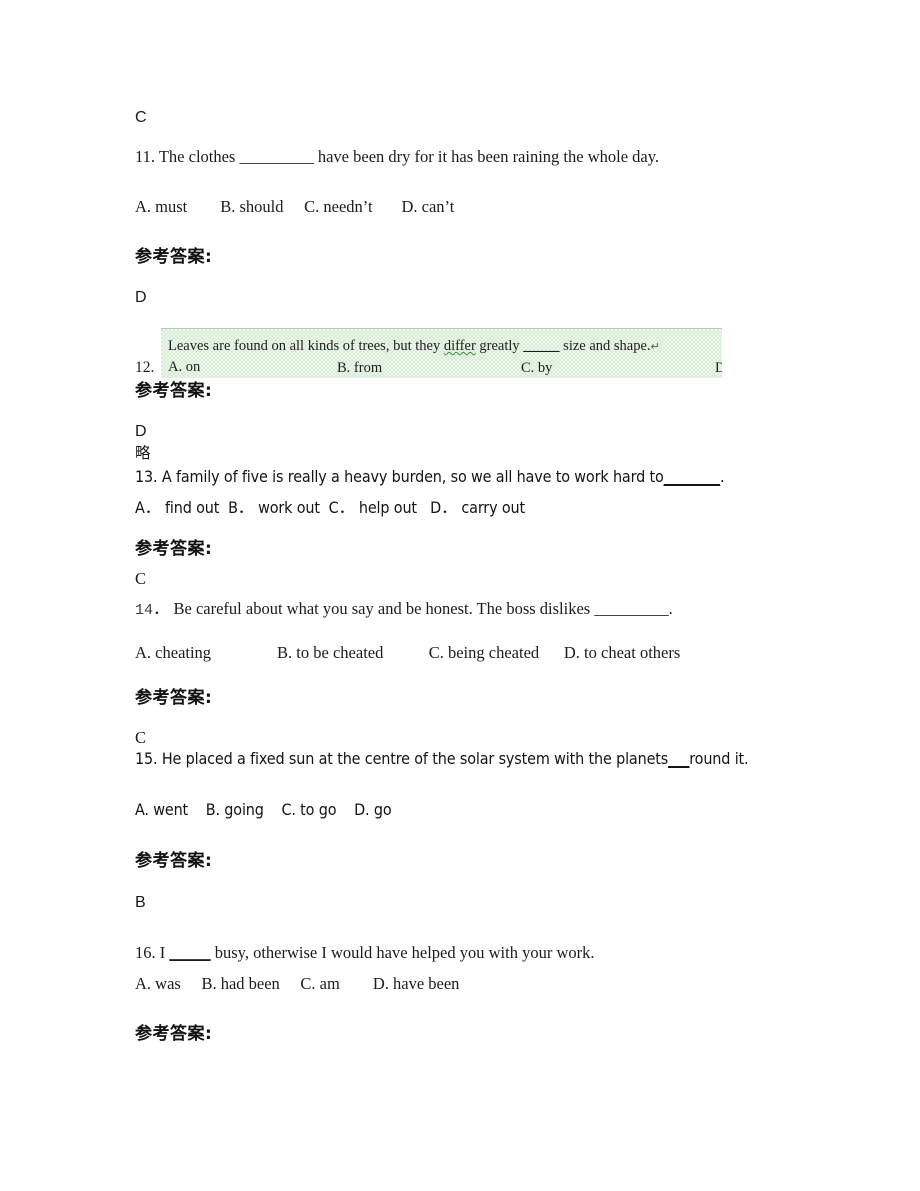 This screenshot has width=920, height=1191. Describe the element at coordinates (144, 610) in the screenshot. I see `question-14-number: 14` at that location.